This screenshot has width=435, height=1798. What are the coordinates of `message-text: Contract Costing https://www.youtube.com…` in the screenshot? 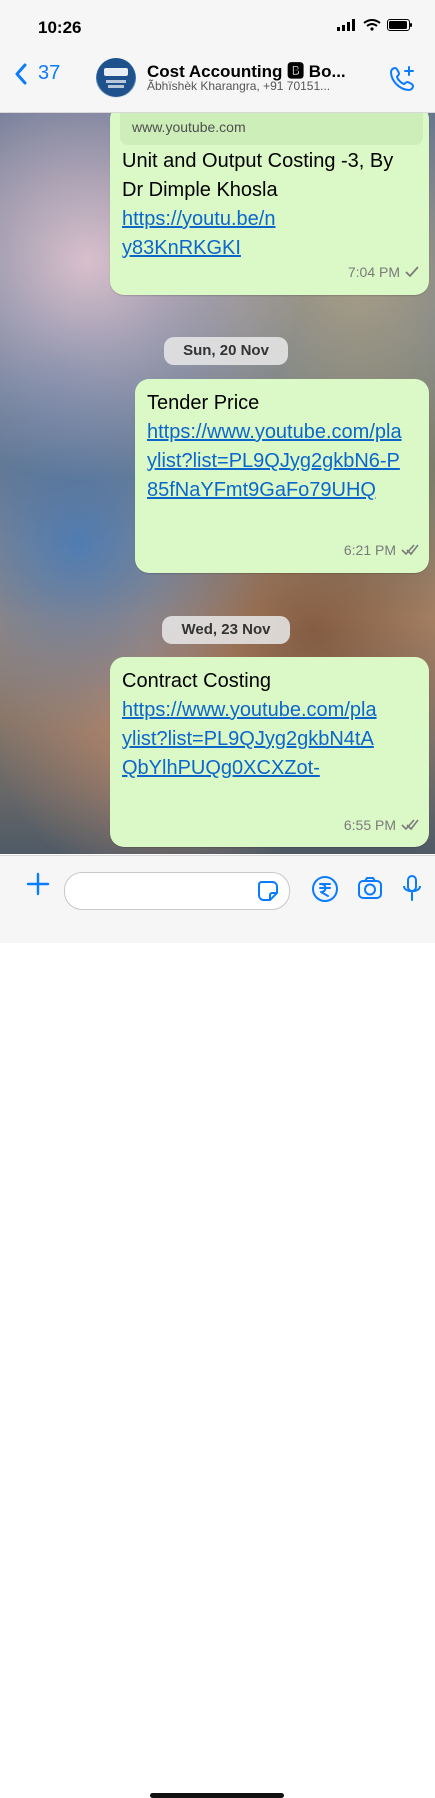 It's located at (253, 725).